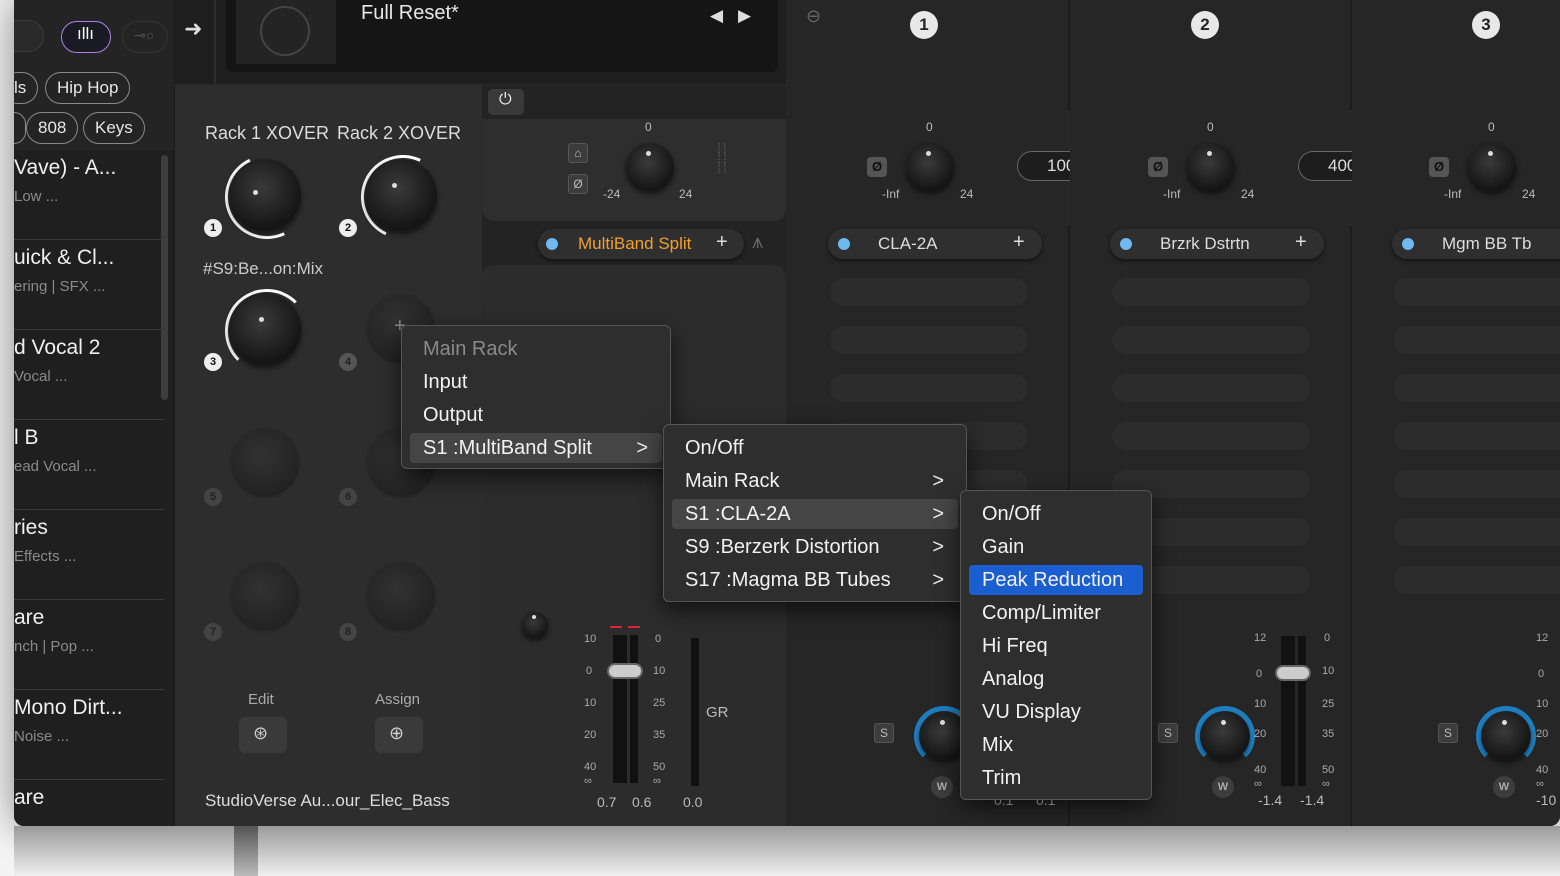  Describe the element at coordinates (1056, 580) in the screenshot. I see `menu-item-peak-reduction: Peak Reduction` at that location.